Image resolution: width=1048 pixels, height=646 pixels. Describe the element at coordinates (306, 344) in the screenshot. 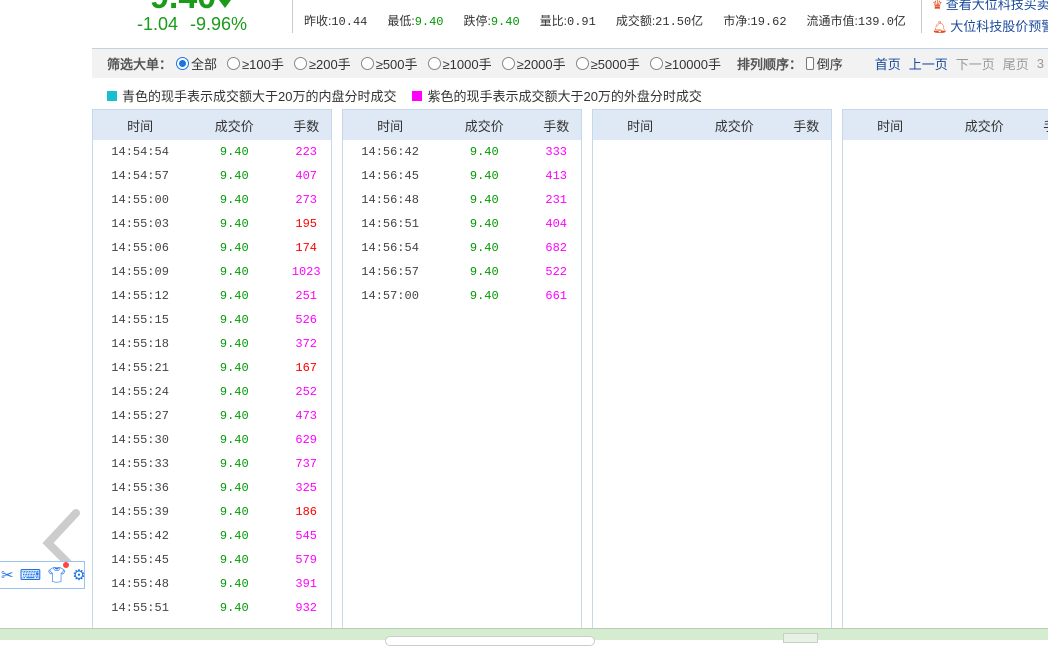

I see `trade-volume: 372` at that location.